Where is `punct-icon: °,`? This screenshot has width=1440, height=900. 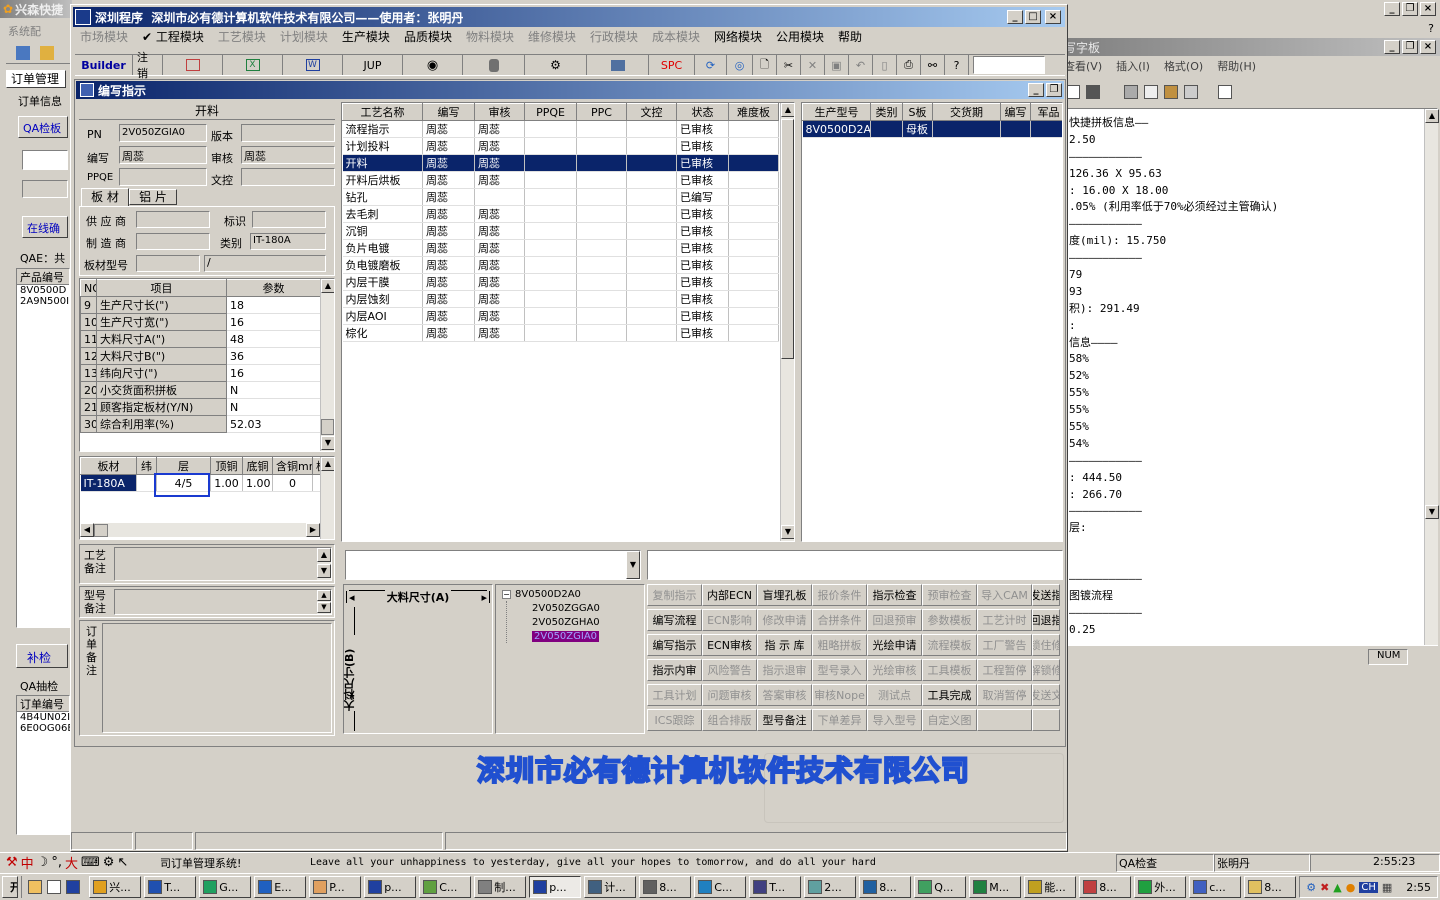
punct-icon: °, is located at coordinates (56, 862).